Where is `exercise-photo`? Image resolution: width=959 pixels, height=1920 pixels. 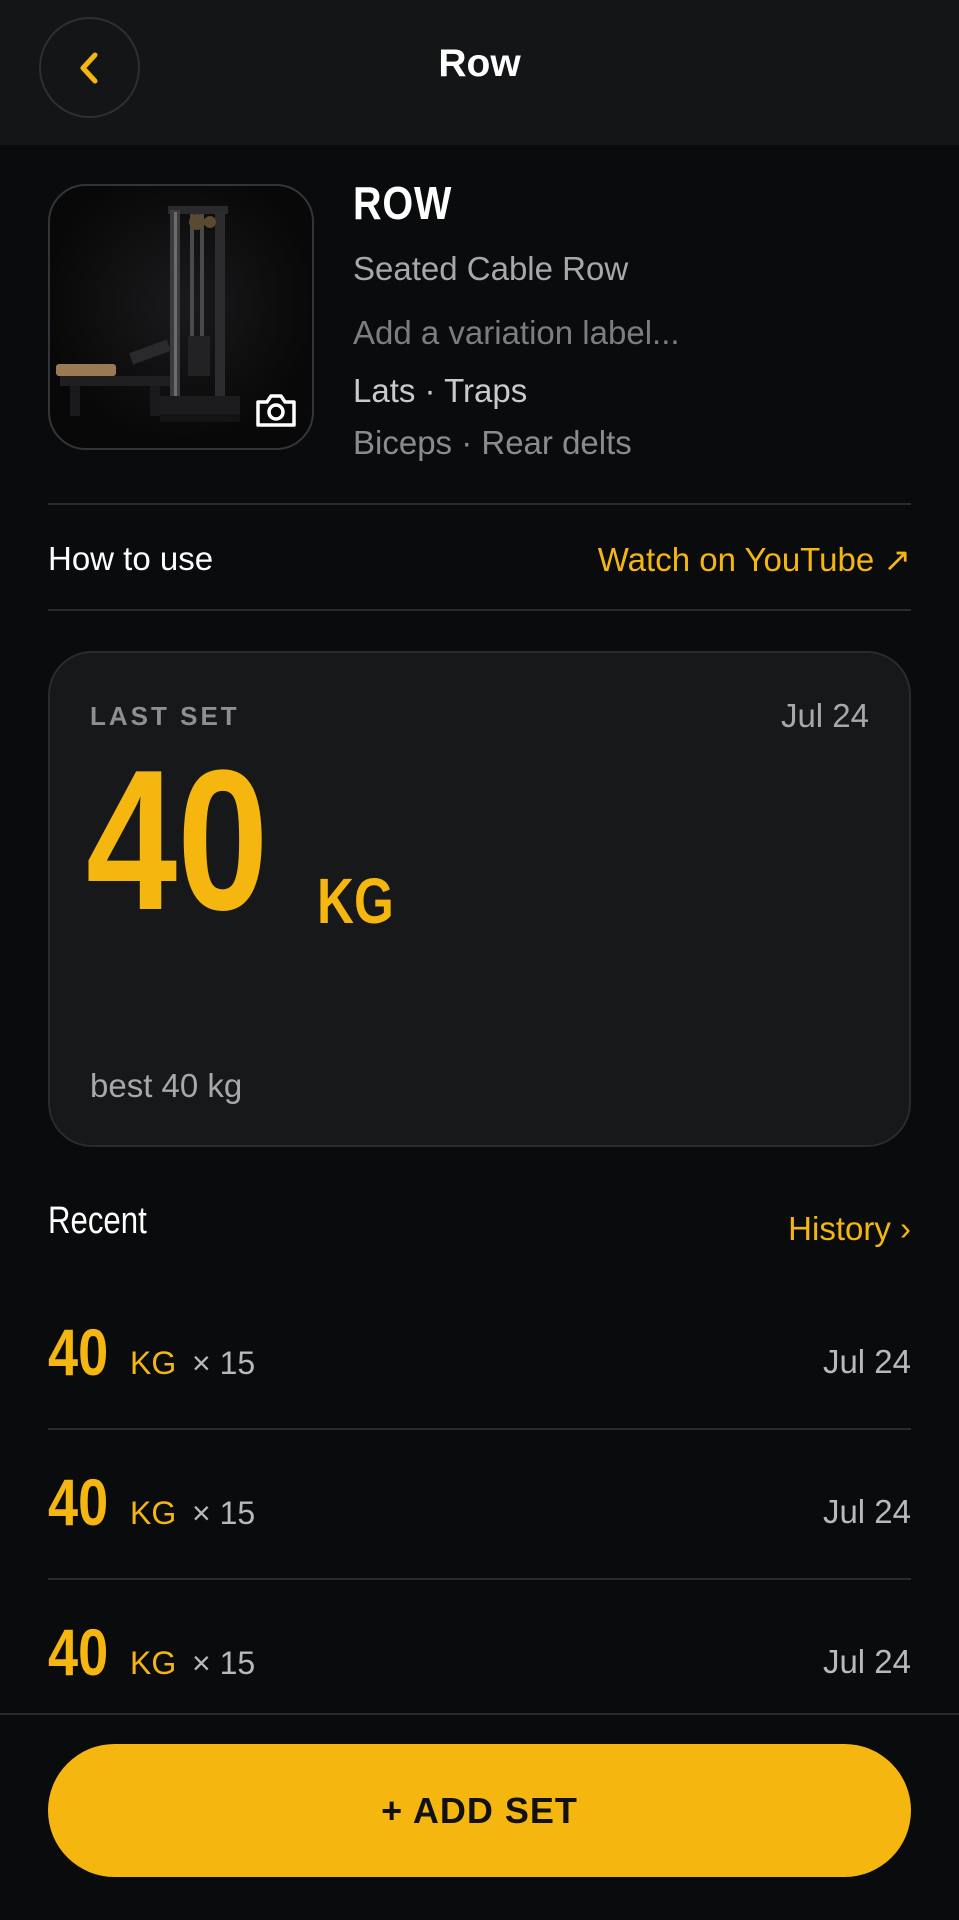
exercise-photo is located at coordinates (181, 317).